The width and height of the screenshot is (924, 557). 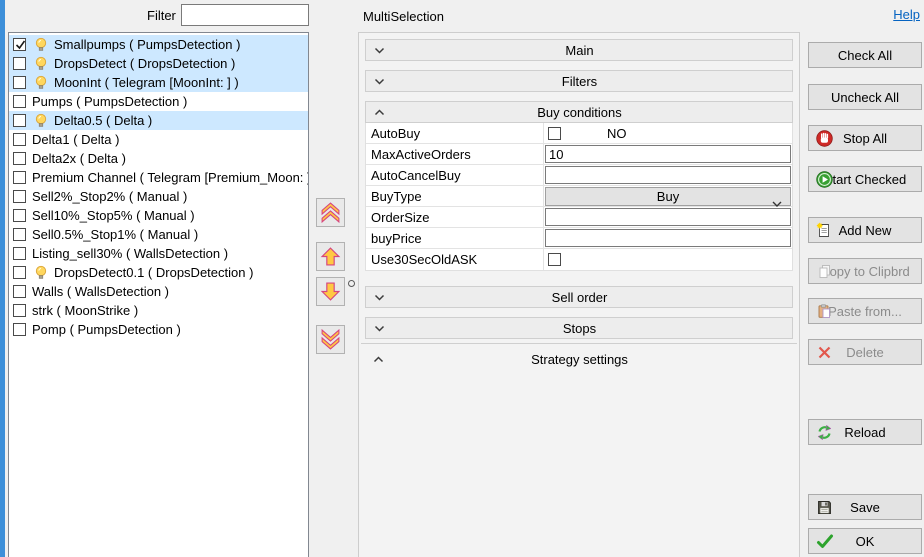 I want to click on section-stops: Stops, so click(x=579, y=328).